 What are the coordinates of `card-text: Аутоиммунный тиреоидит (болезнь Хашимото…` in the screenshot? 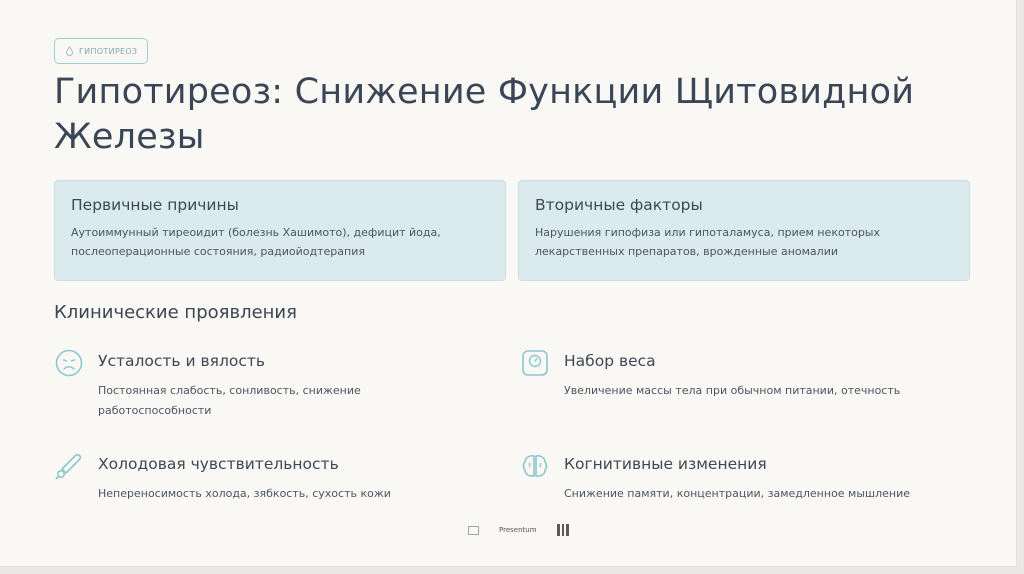 It's located at (256, 242).